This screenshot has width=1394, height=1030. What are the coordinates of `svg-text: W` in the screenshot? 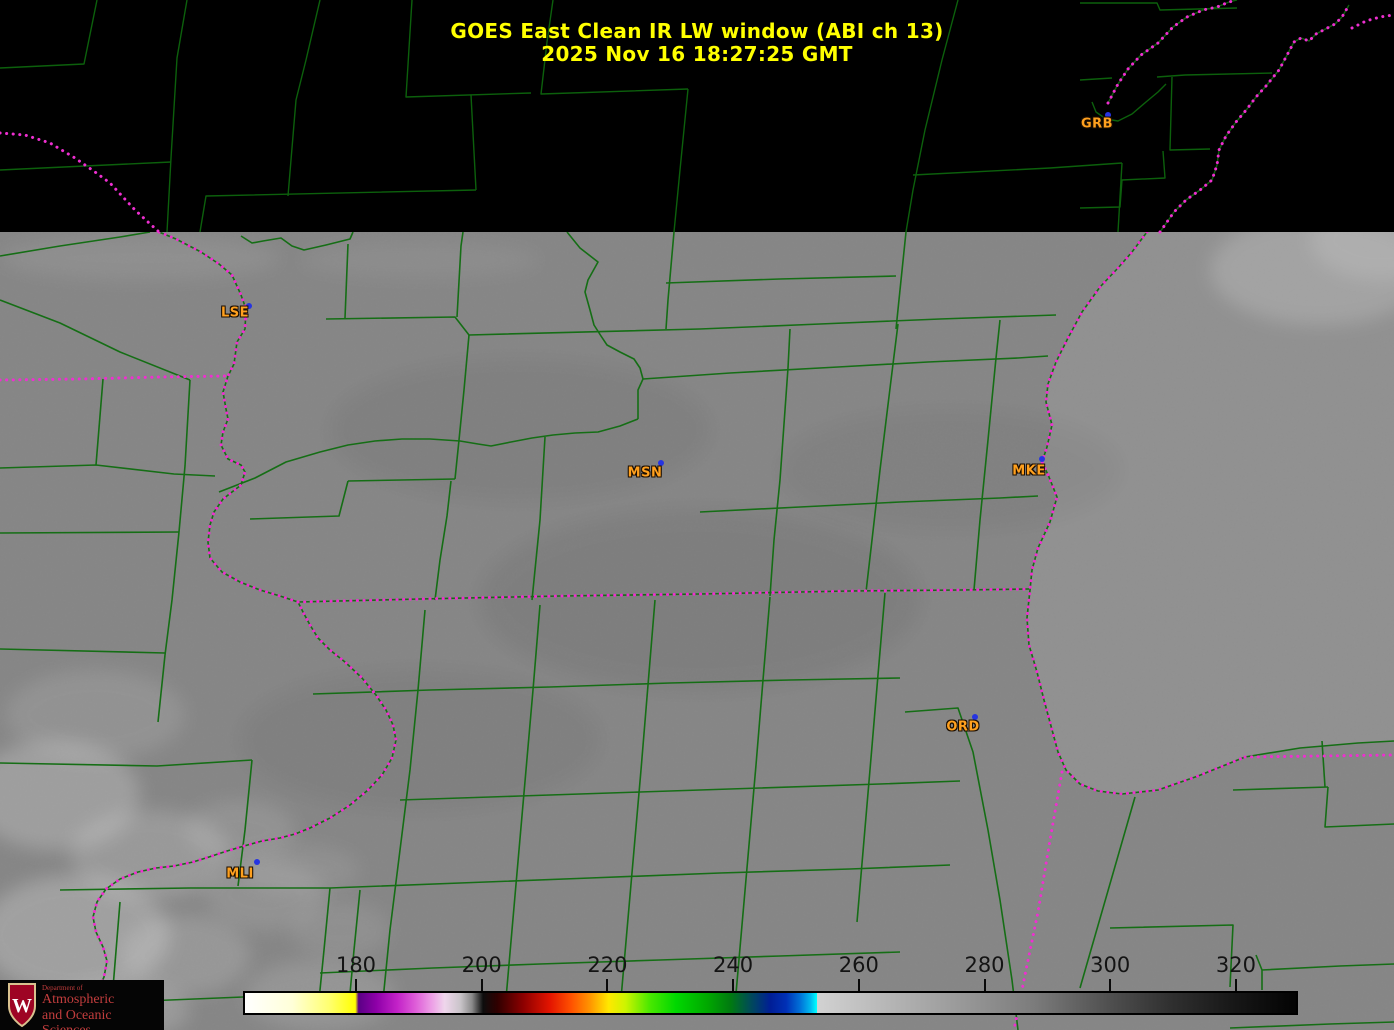 It's located at (22, 1006).